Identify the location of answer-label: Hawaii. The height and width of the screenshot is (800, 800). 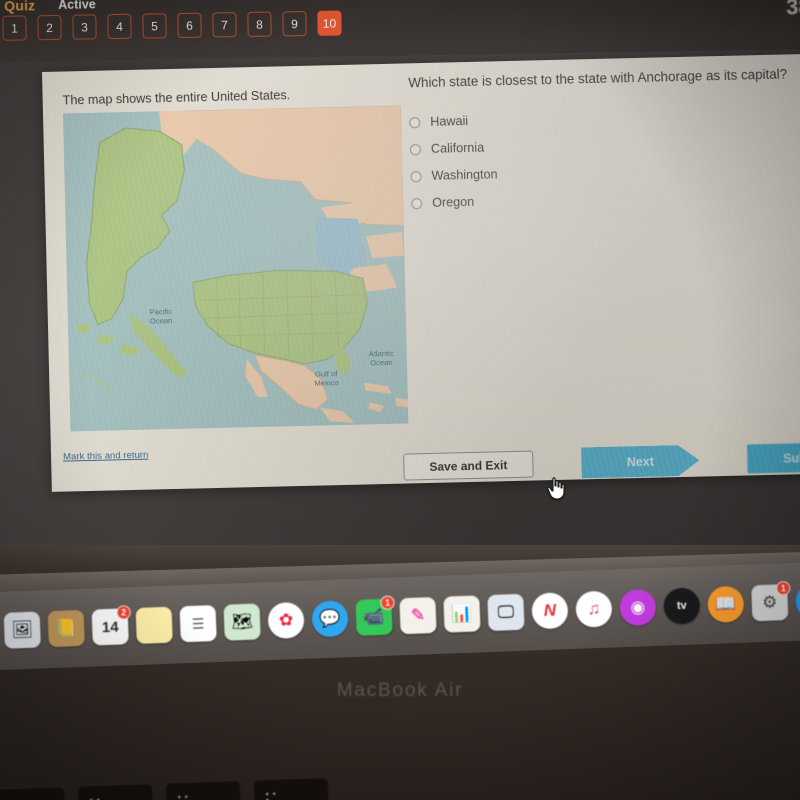
(449, 122).